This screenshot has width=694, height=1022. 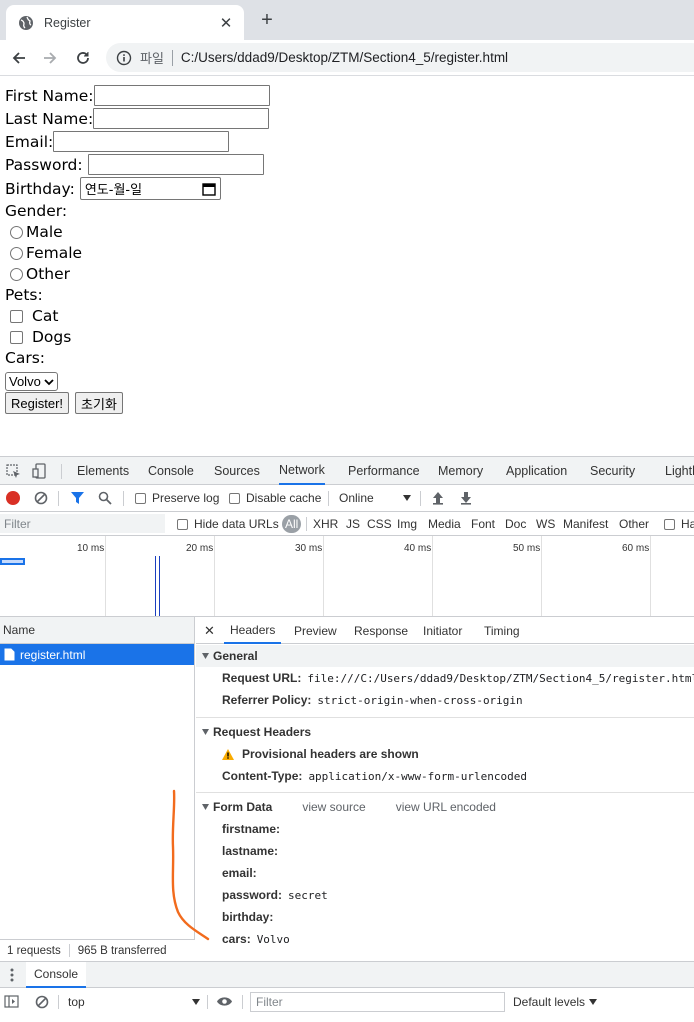 What do you see at coordinates (16, 337) in the screenshot?
I see `checkbox-dogs` at bounding box center [16, 337].